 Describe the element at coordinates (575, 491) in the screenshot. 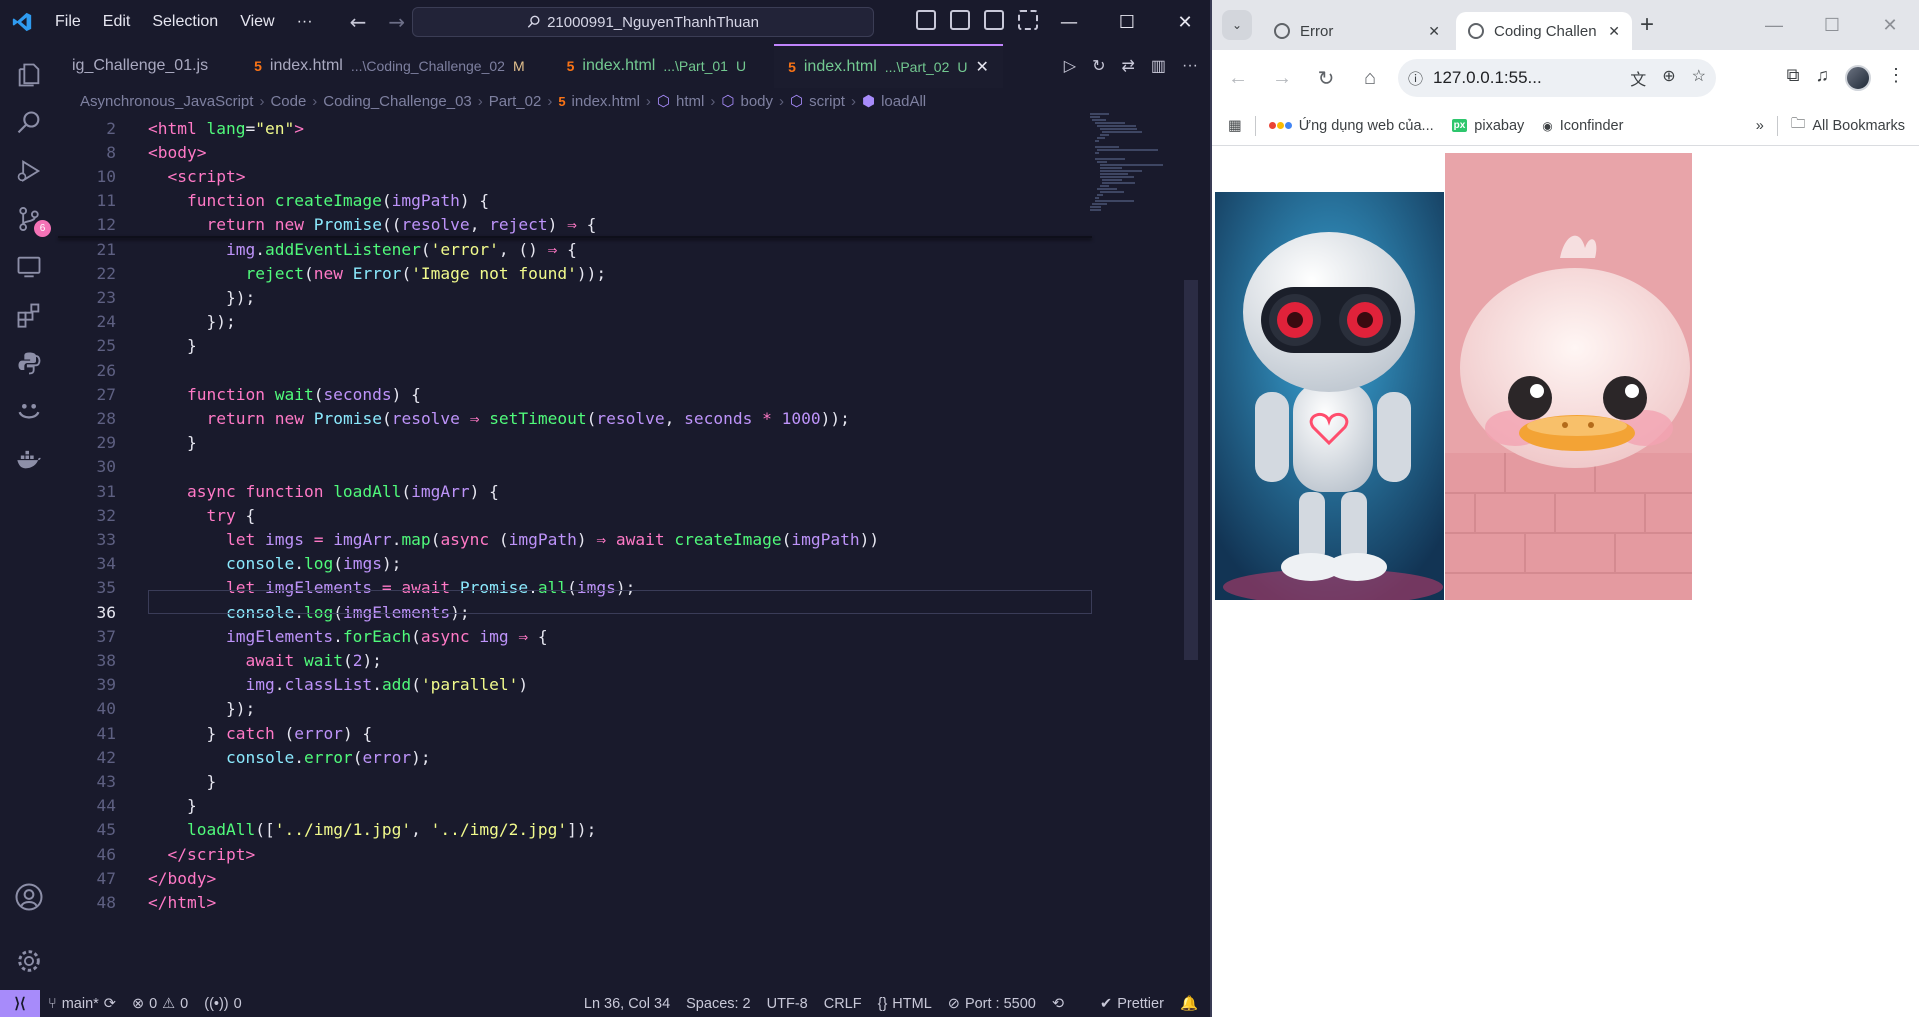

I see `code-line: 31 async function loadAll(imgArr) {` at that location.